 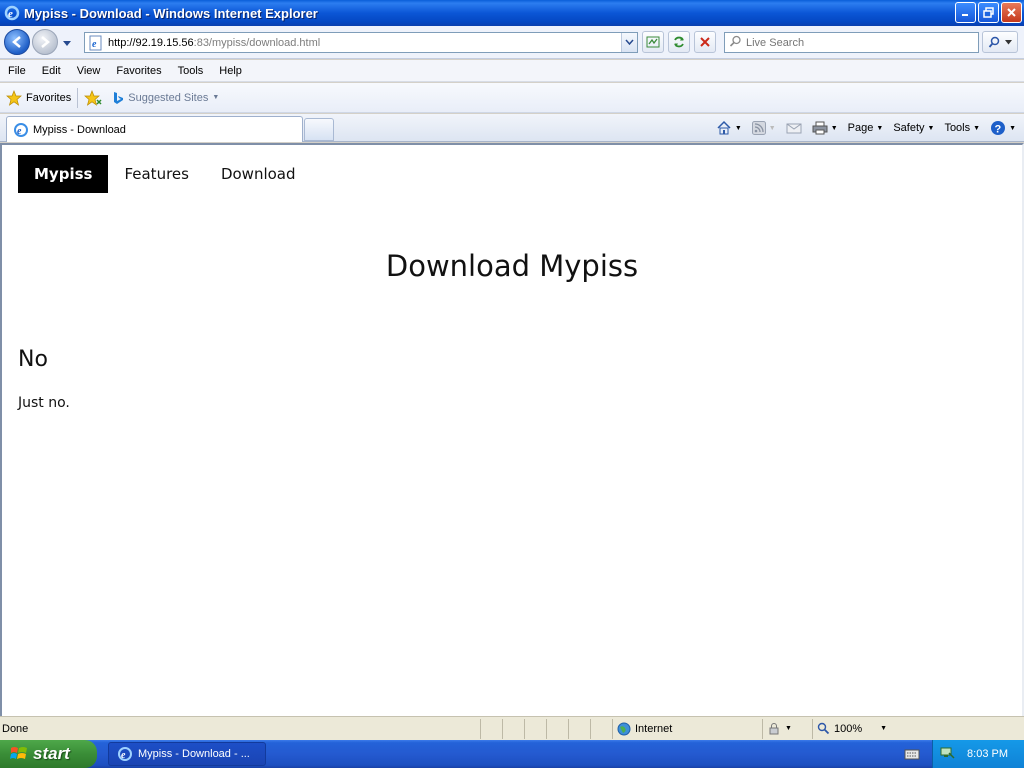 I want to click on taskbar: start e Mypiss - Download - ... 8:03 PM, so click(x=512, y=754).